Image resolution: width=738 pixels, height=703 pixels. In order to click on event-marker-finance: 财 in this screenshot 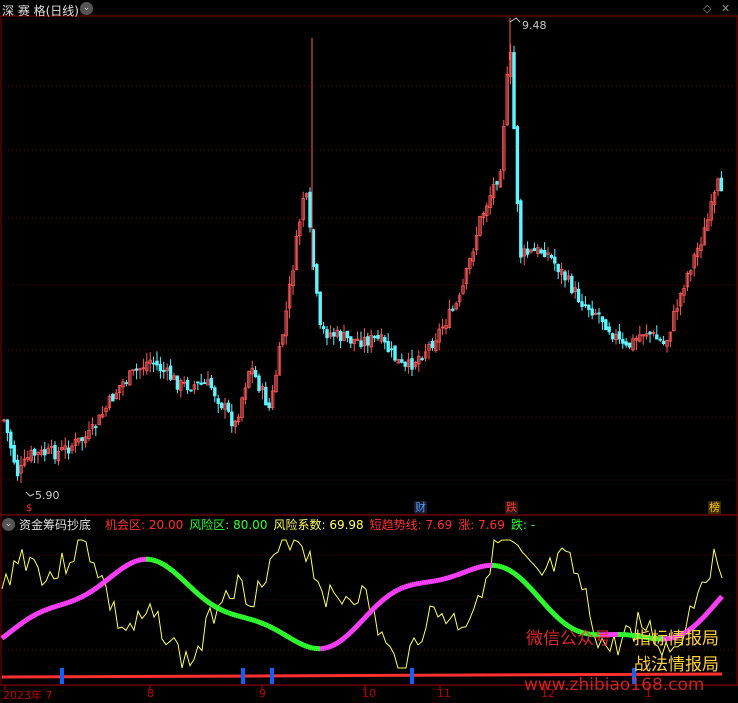, I will do `click(420, 507)`.